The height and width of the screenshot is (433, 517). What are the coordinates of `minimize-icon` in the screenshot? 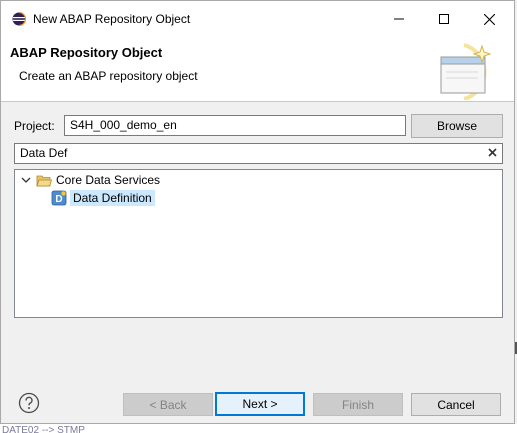 It's located at (399, 19).